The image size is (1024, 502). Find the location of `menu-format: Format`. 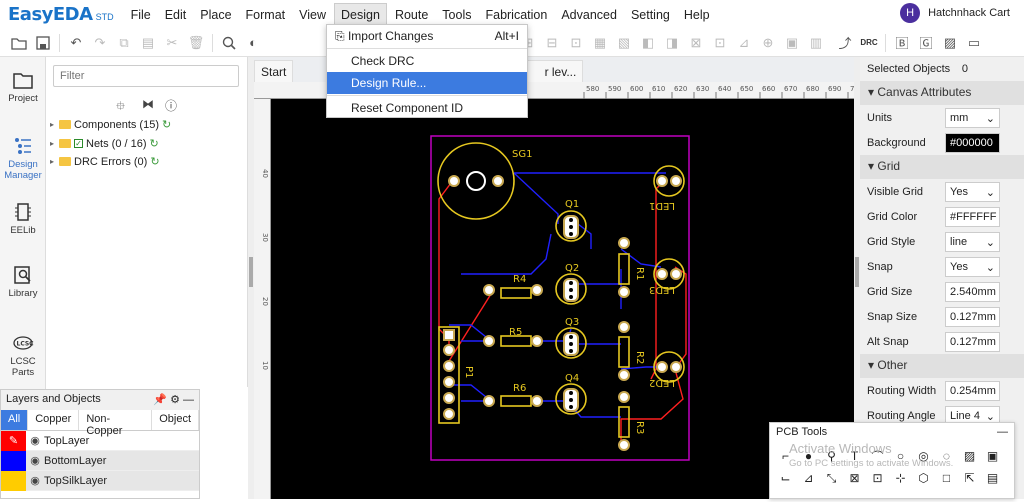

menu-format: Format is located at coordinates (266, 15).